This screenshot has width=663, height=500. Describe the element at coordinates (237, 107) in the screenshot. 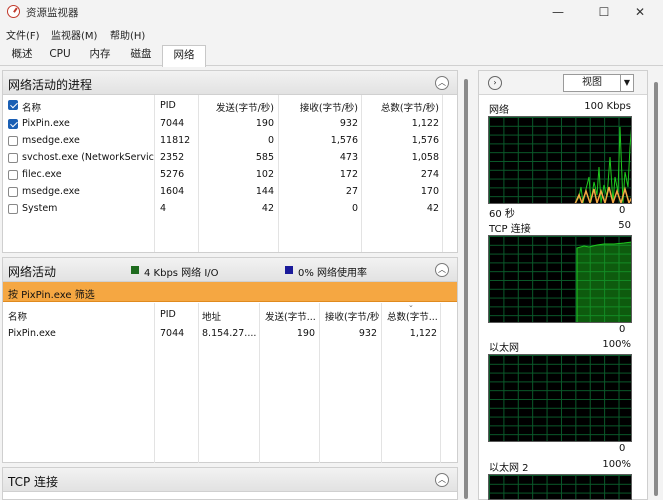

I see `column-header-send: 发送(字节/秒)` at that location.